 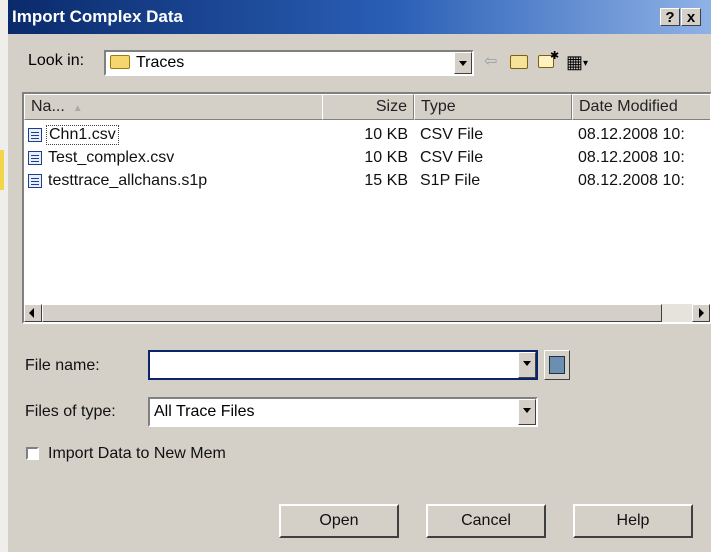 What do you see at coordinates (32, 453) in the screenshot?
I see `import-new-mem-checkbox` at bounding box center [32, 453].